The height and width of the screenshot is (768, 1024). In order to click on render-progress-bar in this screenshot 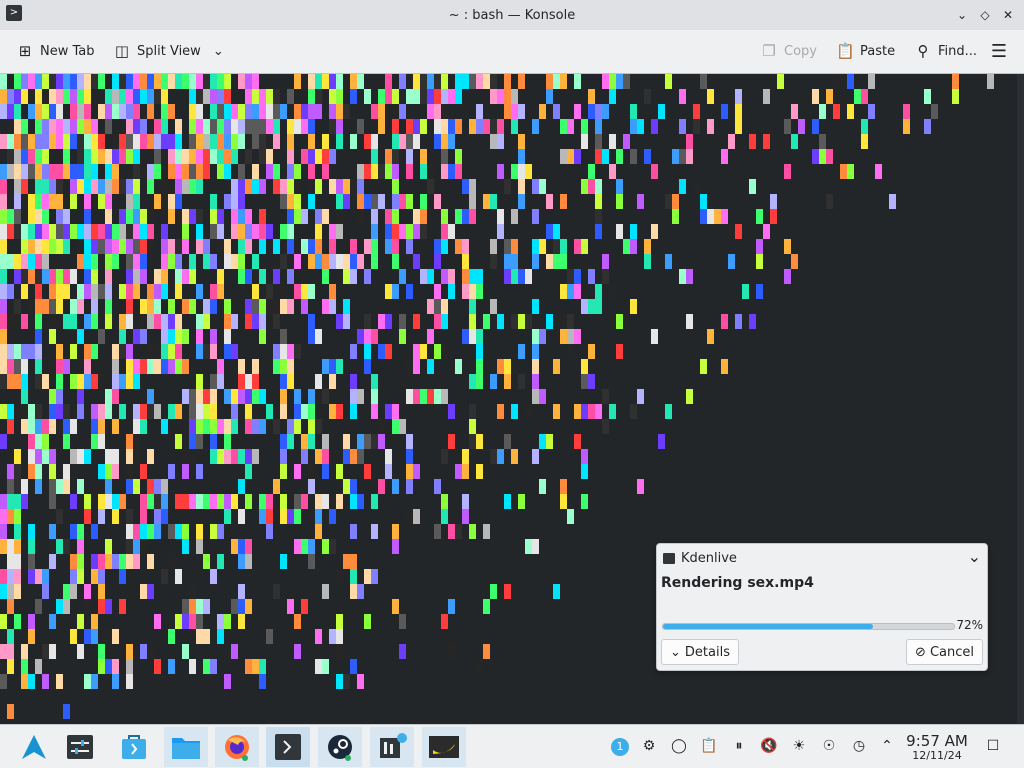, I will do `click(808, 626)`.